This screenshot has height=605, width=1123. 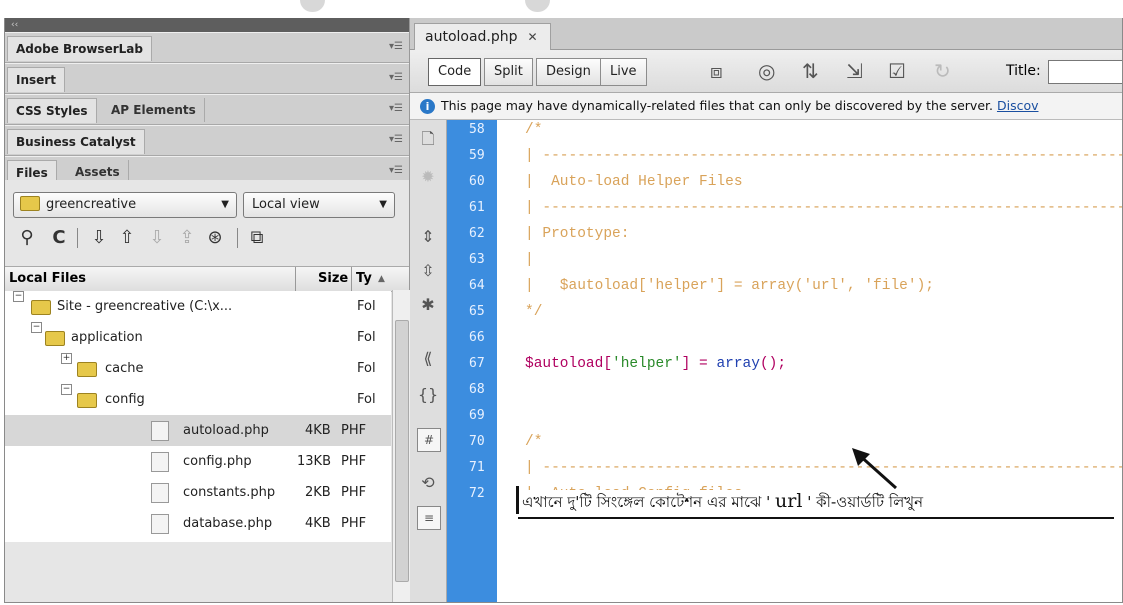 I want to click on expand-panel-icon: ⧉, so click(x=257, y=238).